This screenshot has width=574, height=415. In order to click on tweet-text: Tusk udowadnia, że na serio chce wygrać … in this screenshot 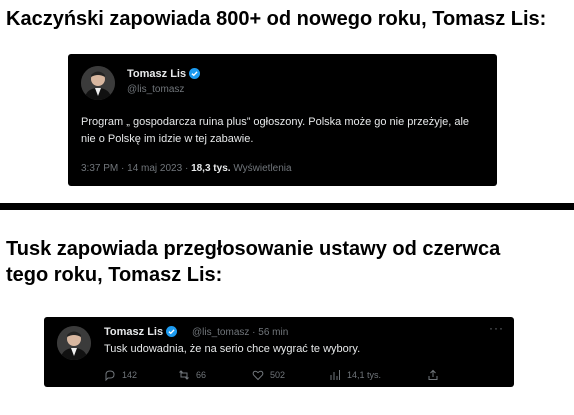, I will do `click(232, 349)`.